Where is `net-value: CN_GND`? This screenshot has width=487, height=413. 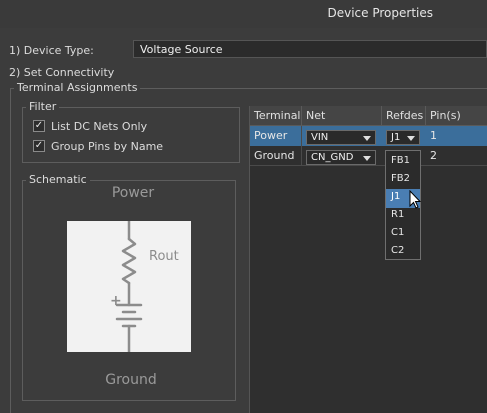 net-value: CN_GND is located at coordinates (332, 157).